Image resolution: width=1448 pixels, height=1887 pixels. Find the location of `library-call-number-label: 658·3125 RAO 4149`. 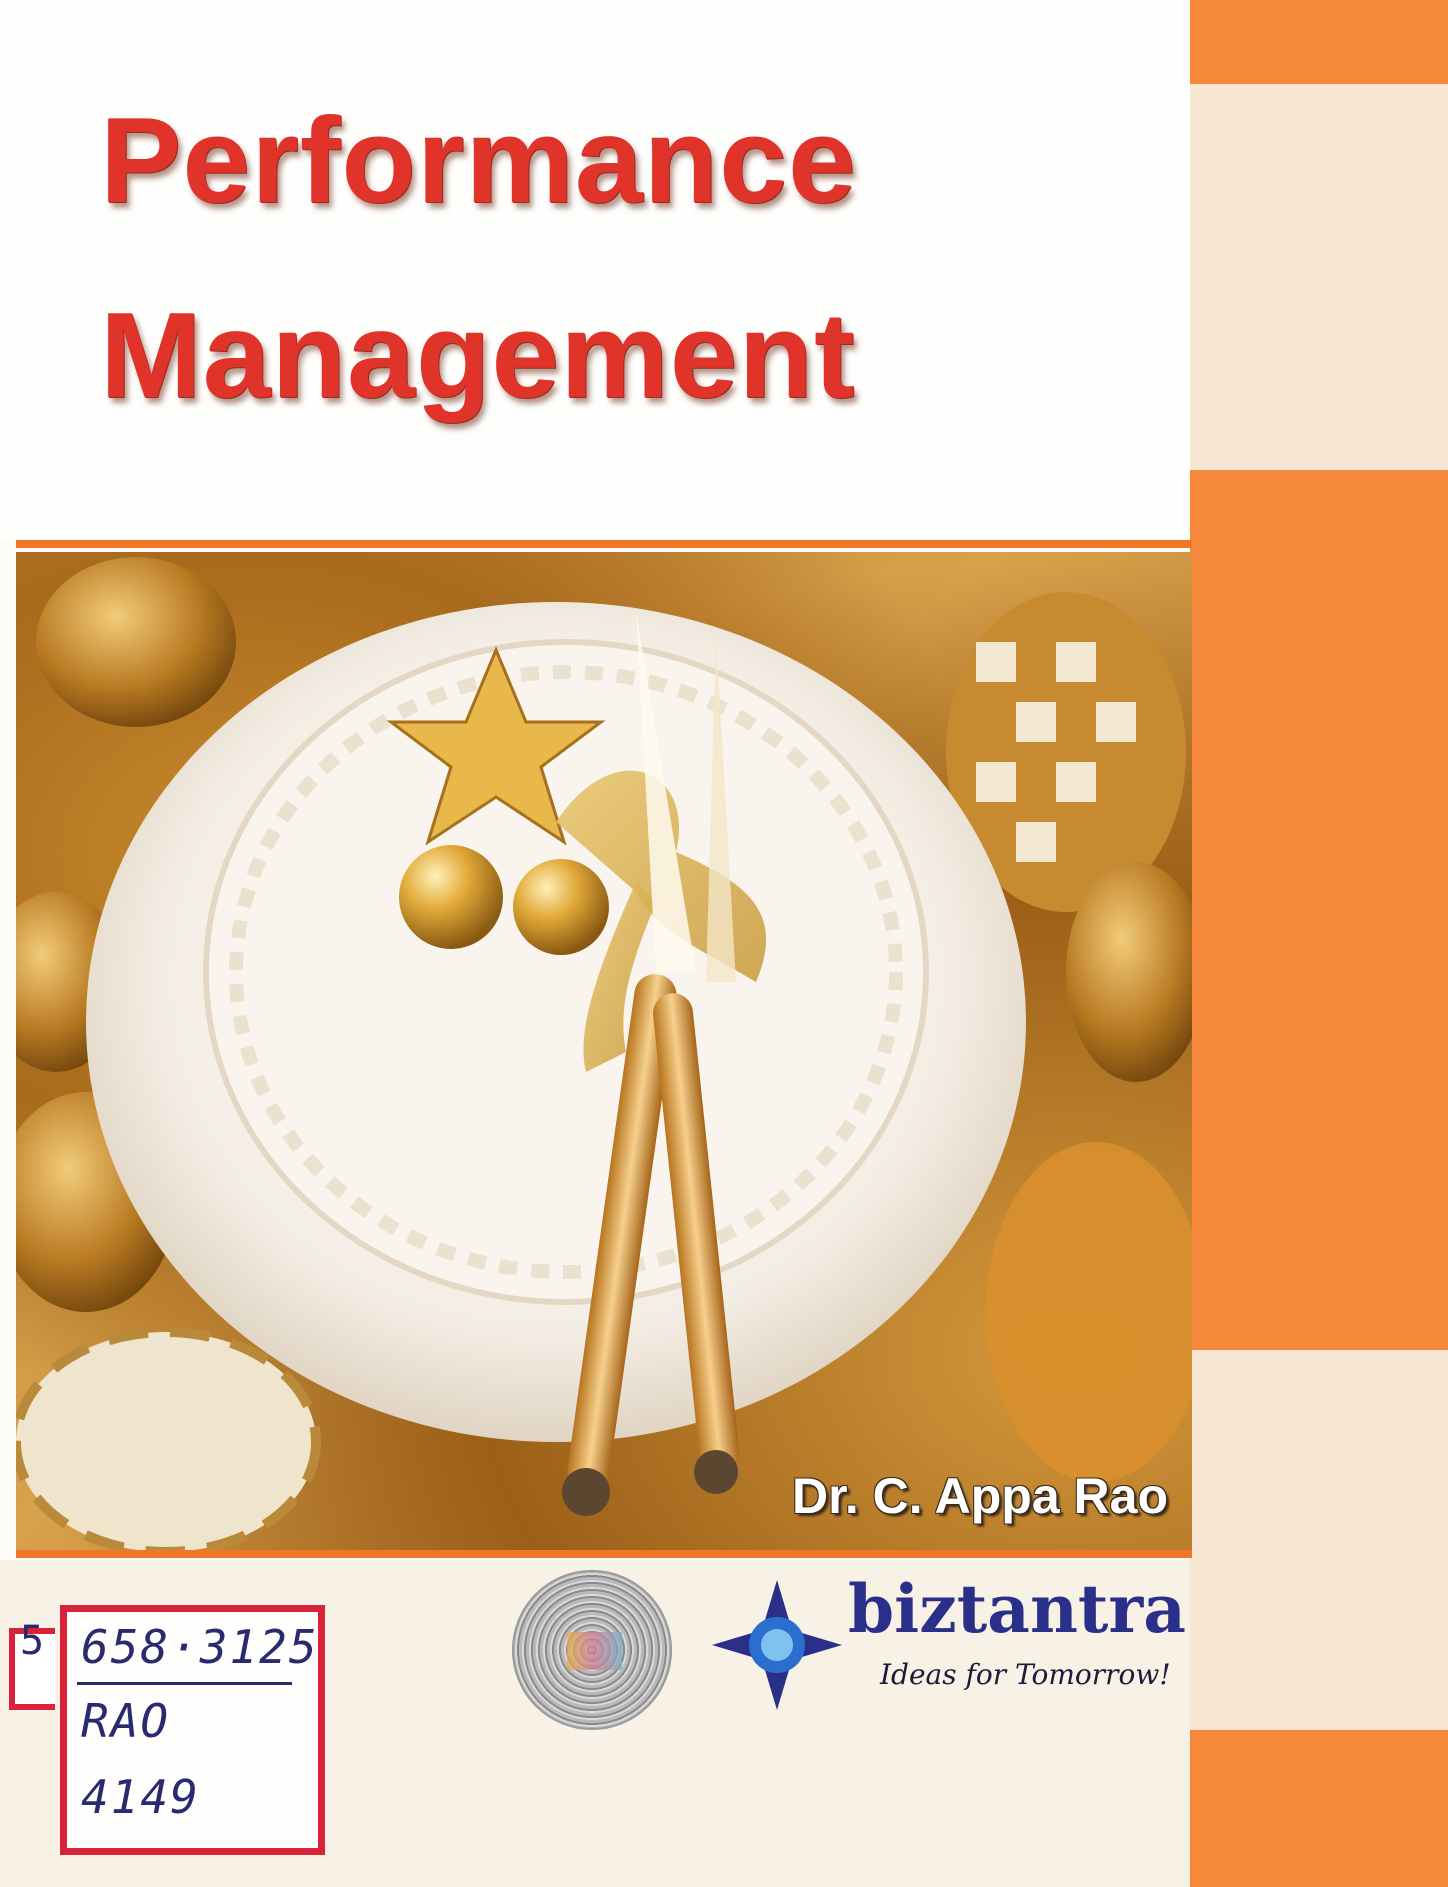

library-call-number-label: 658·3125 RAO 4149 is located at coordinates (167, 1730).